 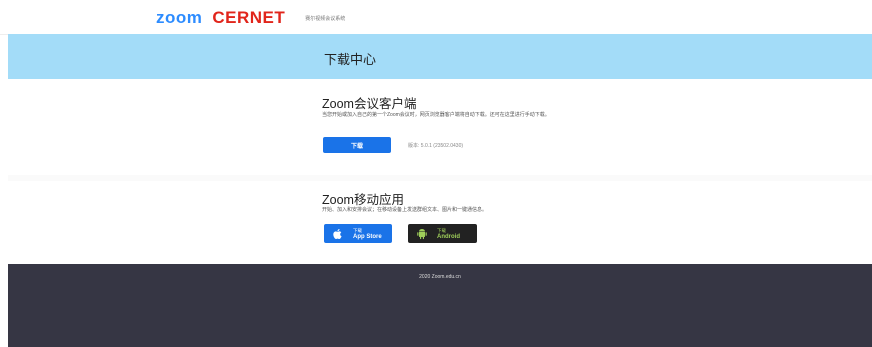 I want to click on android-download-button: 下载 Android, so click(x=442, y=233).